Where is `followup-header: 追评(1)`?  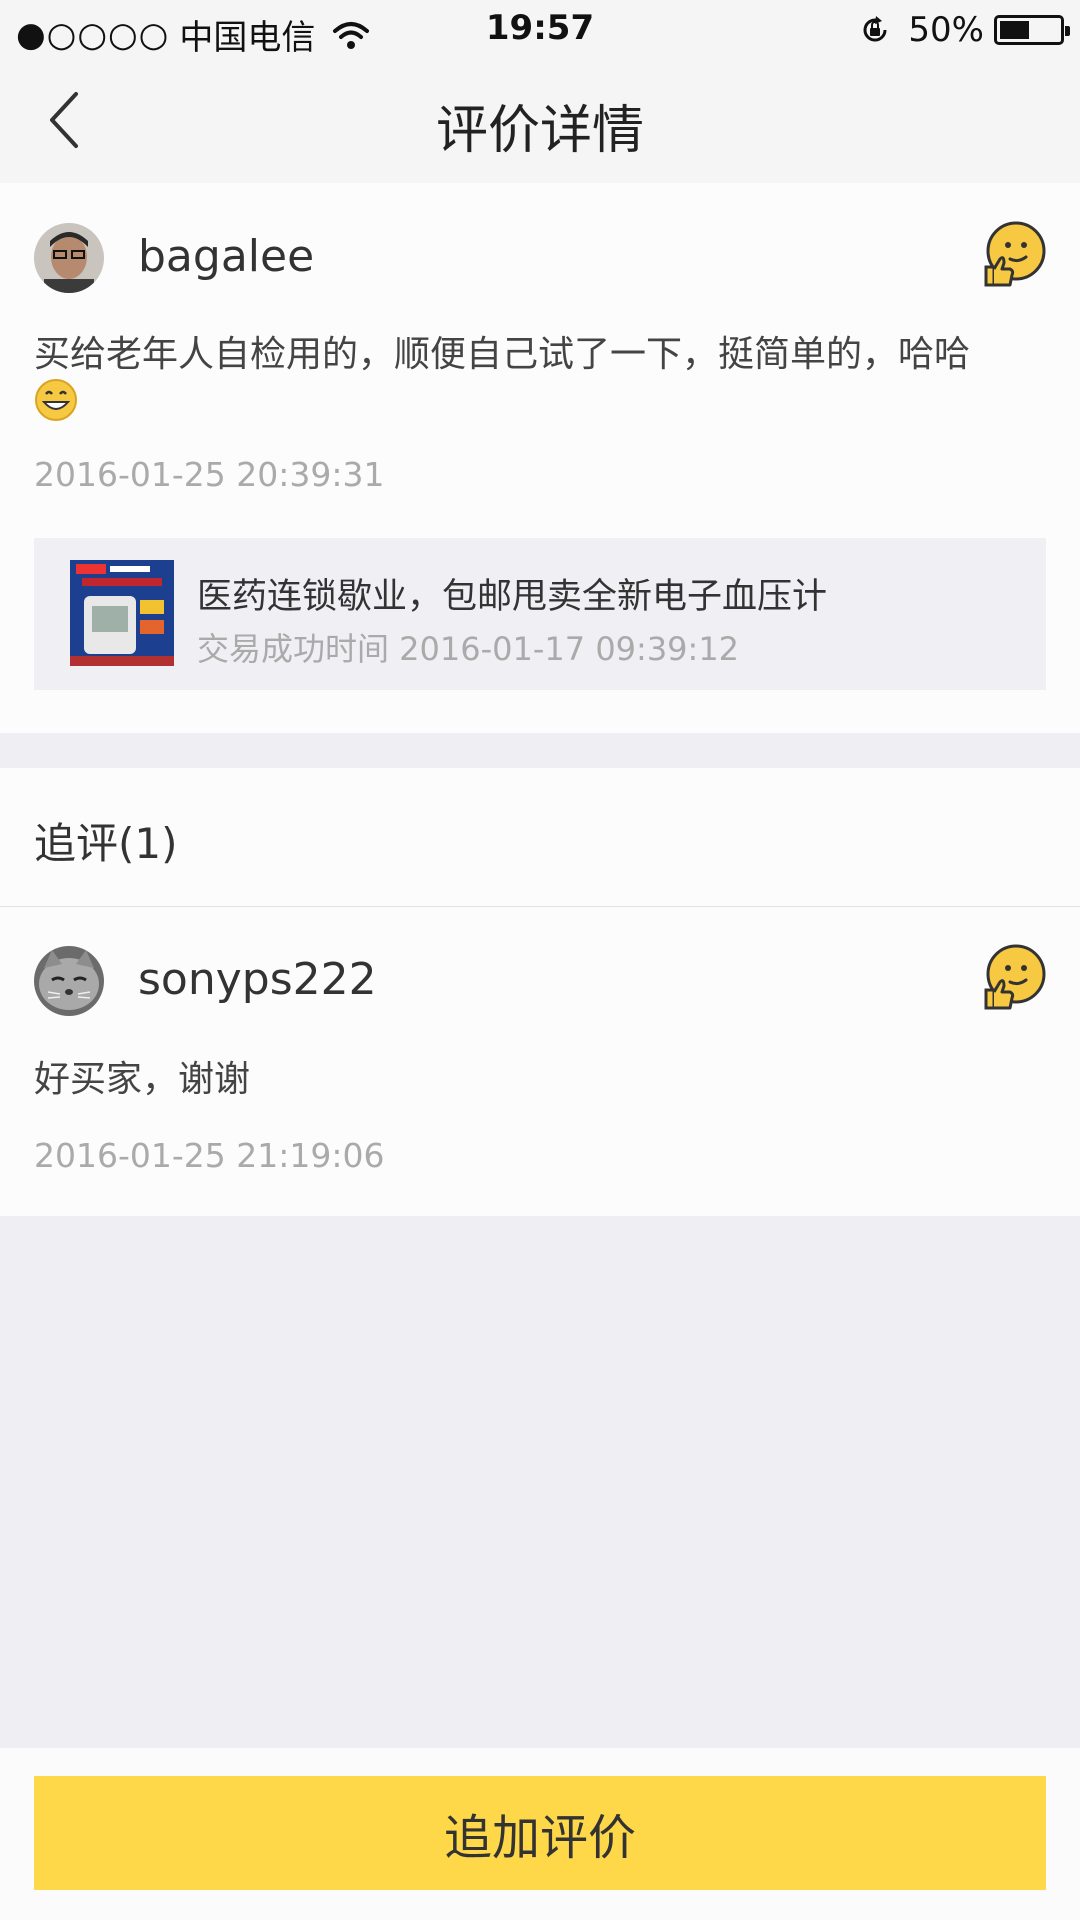
followup-header: 追评(1) is located at coordinates (106, 843).